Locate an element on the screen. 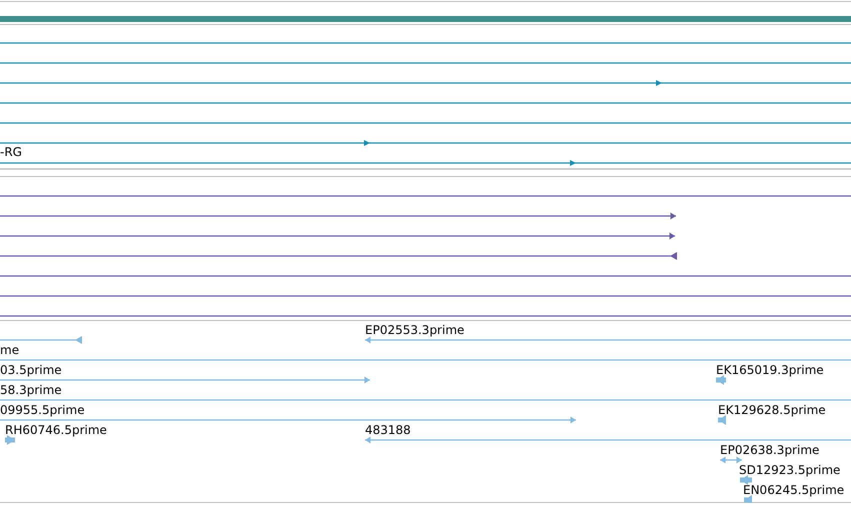  feature-label: EK129628.5prime is located at coordinates (772, 410).